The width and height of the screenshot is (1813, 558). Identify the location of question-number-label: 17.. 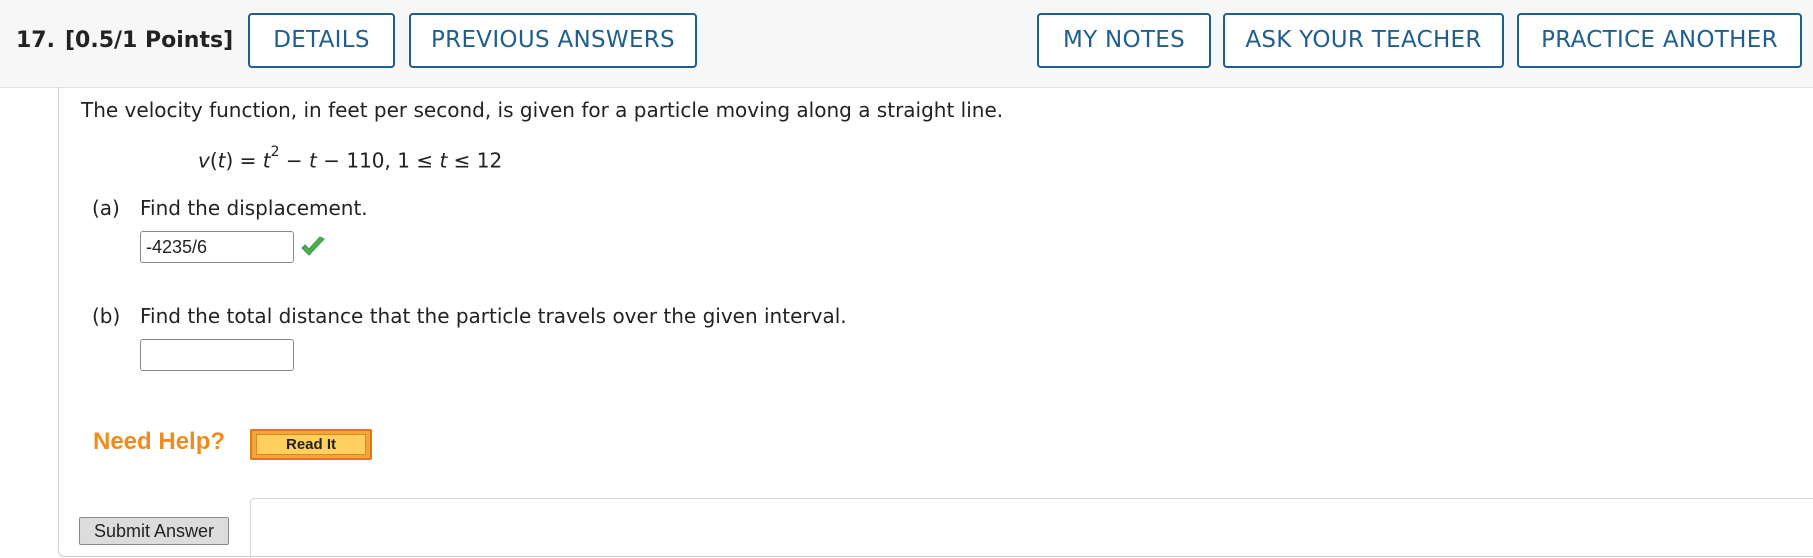
(35, 40).